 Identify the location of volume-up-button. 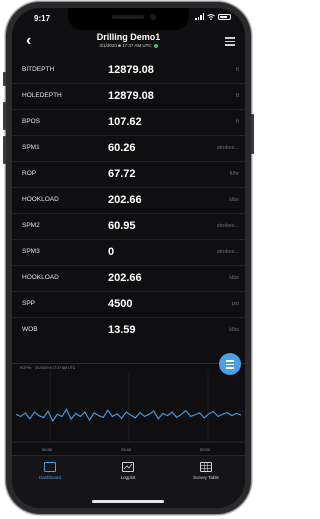
(4, 116).